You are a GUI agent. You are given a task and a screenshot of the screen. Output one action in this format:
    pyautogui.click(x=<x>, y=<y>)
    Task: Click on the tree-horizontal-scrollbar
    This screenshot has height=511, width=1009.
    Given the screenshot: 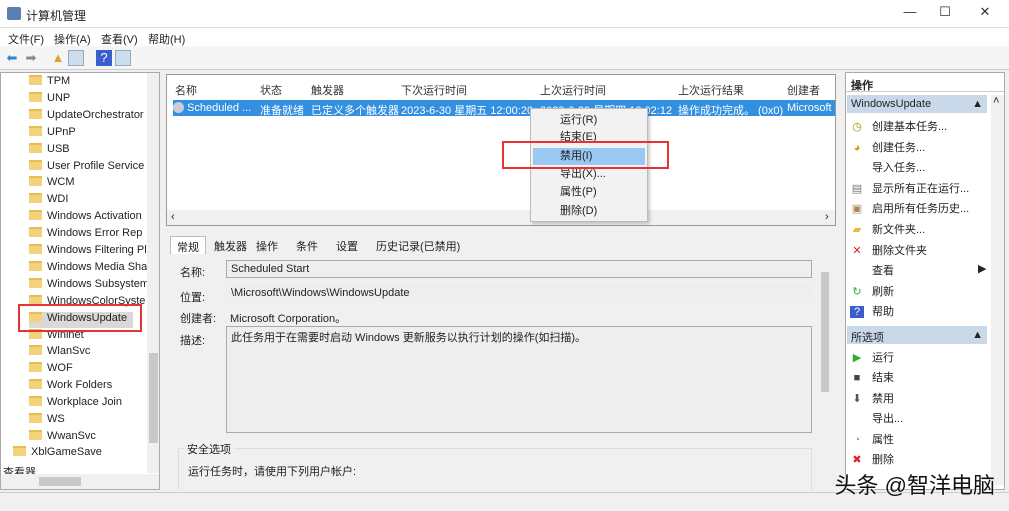 What is the action you would take?
    pyautogui.click(x=80, y=481)
    